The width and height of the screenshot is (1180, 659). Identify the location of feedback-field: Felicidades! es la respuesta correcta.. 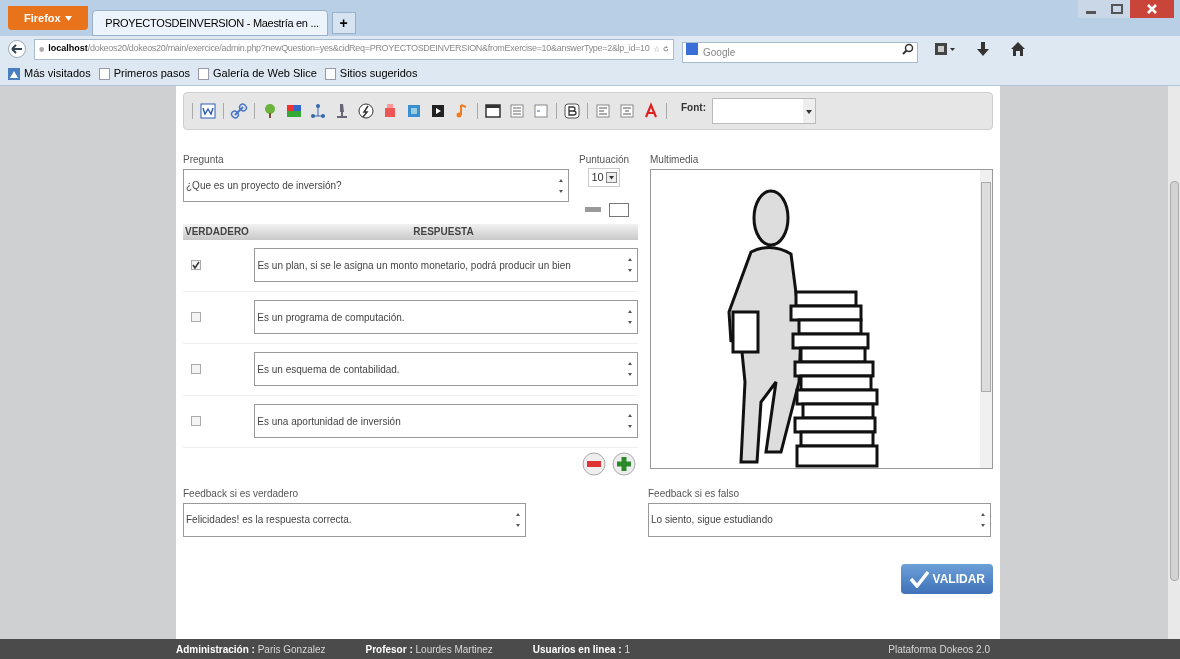
(354, 519).